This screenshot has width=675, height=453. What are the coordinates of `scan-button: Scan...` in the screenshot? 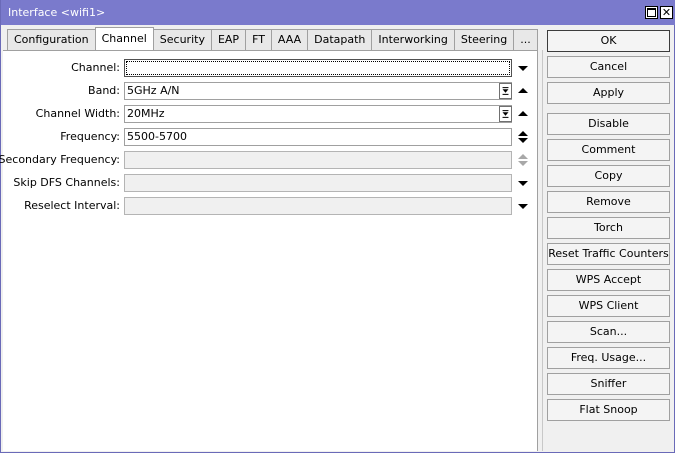 It's located at (608, 332).